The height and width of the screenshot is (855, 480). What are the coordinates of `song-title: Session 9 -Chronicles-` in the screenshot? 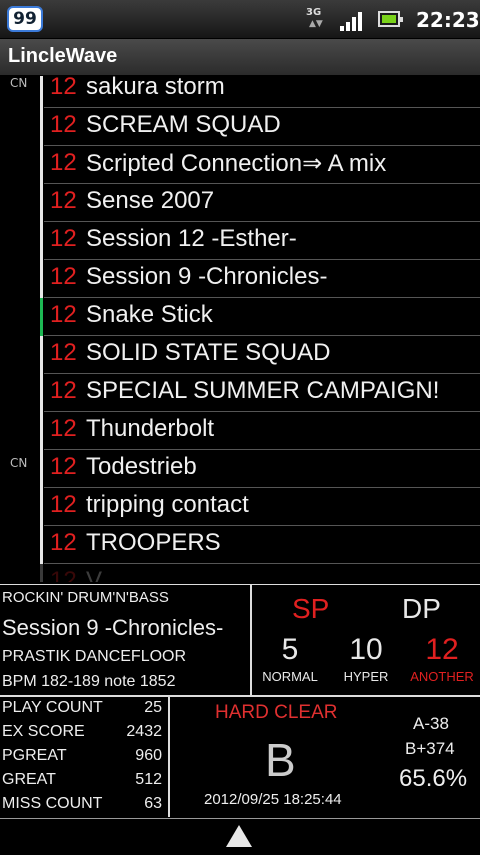 It's located at (113, 627).